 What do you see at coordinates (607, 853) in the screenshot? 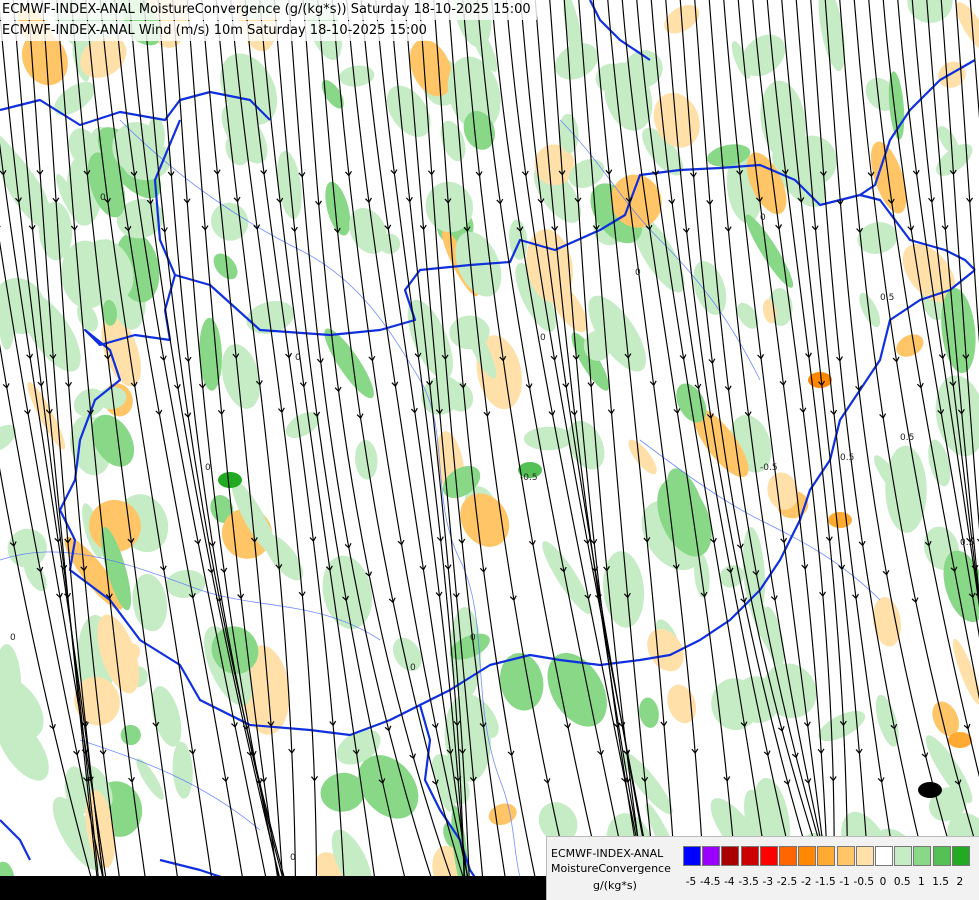
I see `legend-source: ECMWF-INDEX-ANAL` at bounding box center [607, 853].